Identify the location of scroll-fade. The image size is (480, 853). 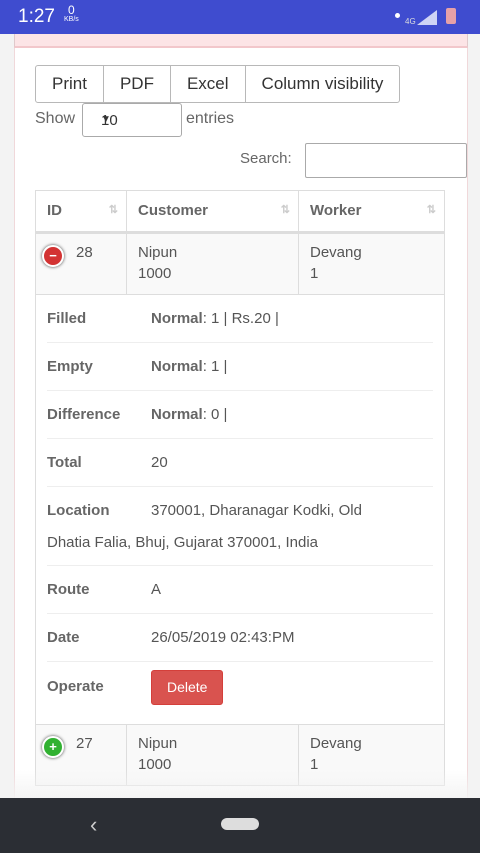
(240, 784).